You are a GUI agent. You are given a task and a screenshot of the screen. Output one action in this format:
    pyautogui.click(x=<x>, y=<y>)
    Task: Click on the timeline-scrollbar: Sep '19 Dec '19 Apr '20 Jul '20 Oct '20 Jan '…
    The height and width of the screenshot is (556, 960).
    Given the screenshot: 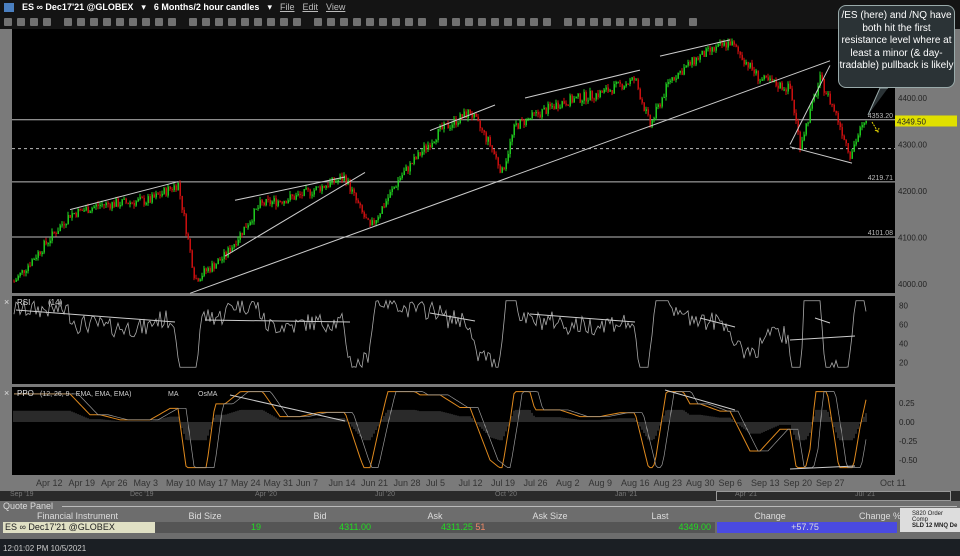 What is the action you would take?
    pyautogui.click(x=480, y=496)
    